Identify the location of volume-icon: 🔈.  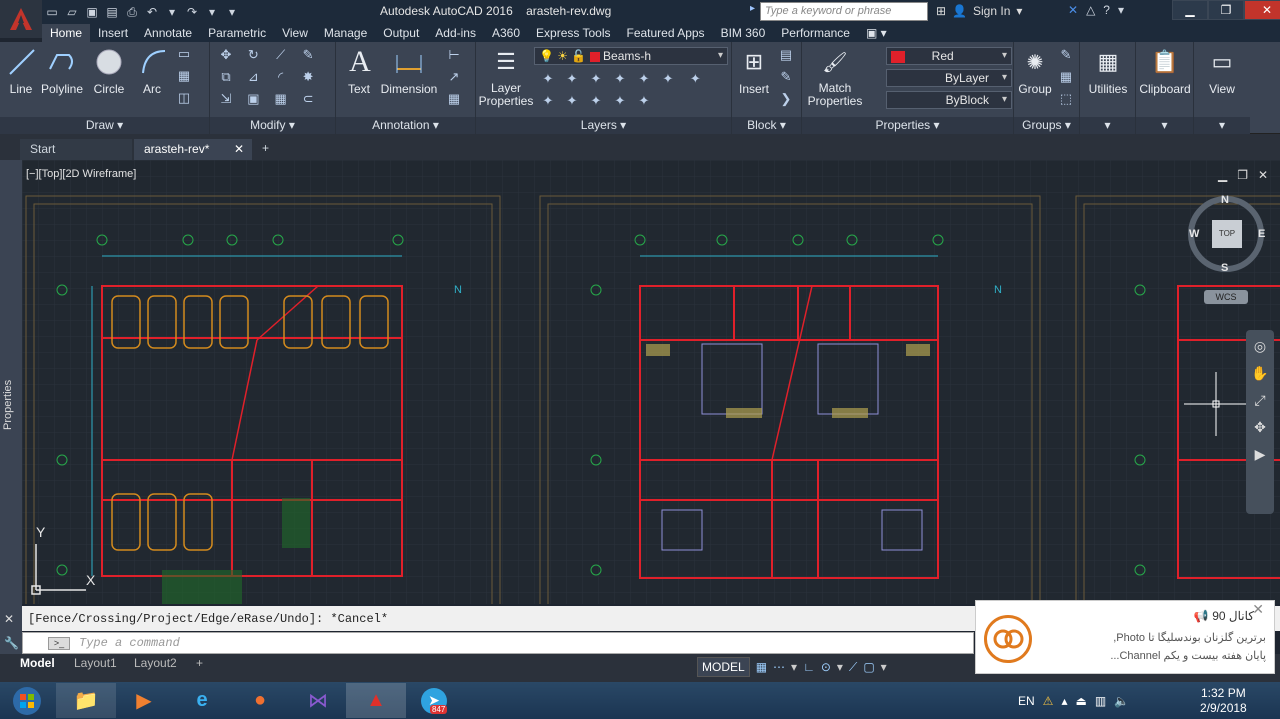
(1121, 701).